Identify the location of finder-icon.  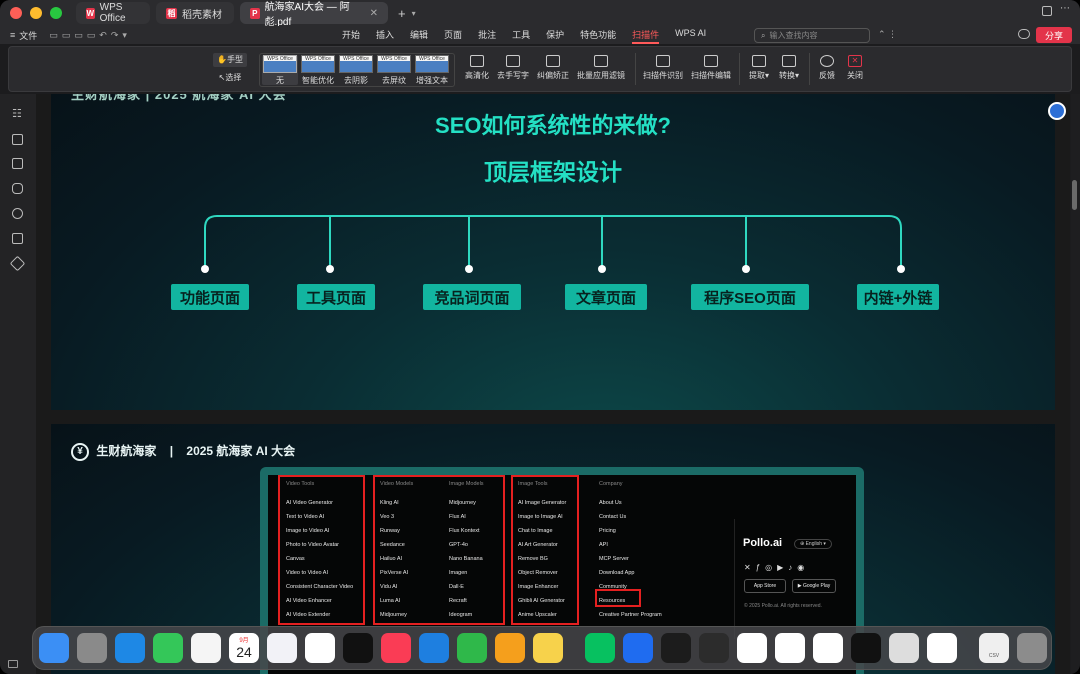
(54, 648).